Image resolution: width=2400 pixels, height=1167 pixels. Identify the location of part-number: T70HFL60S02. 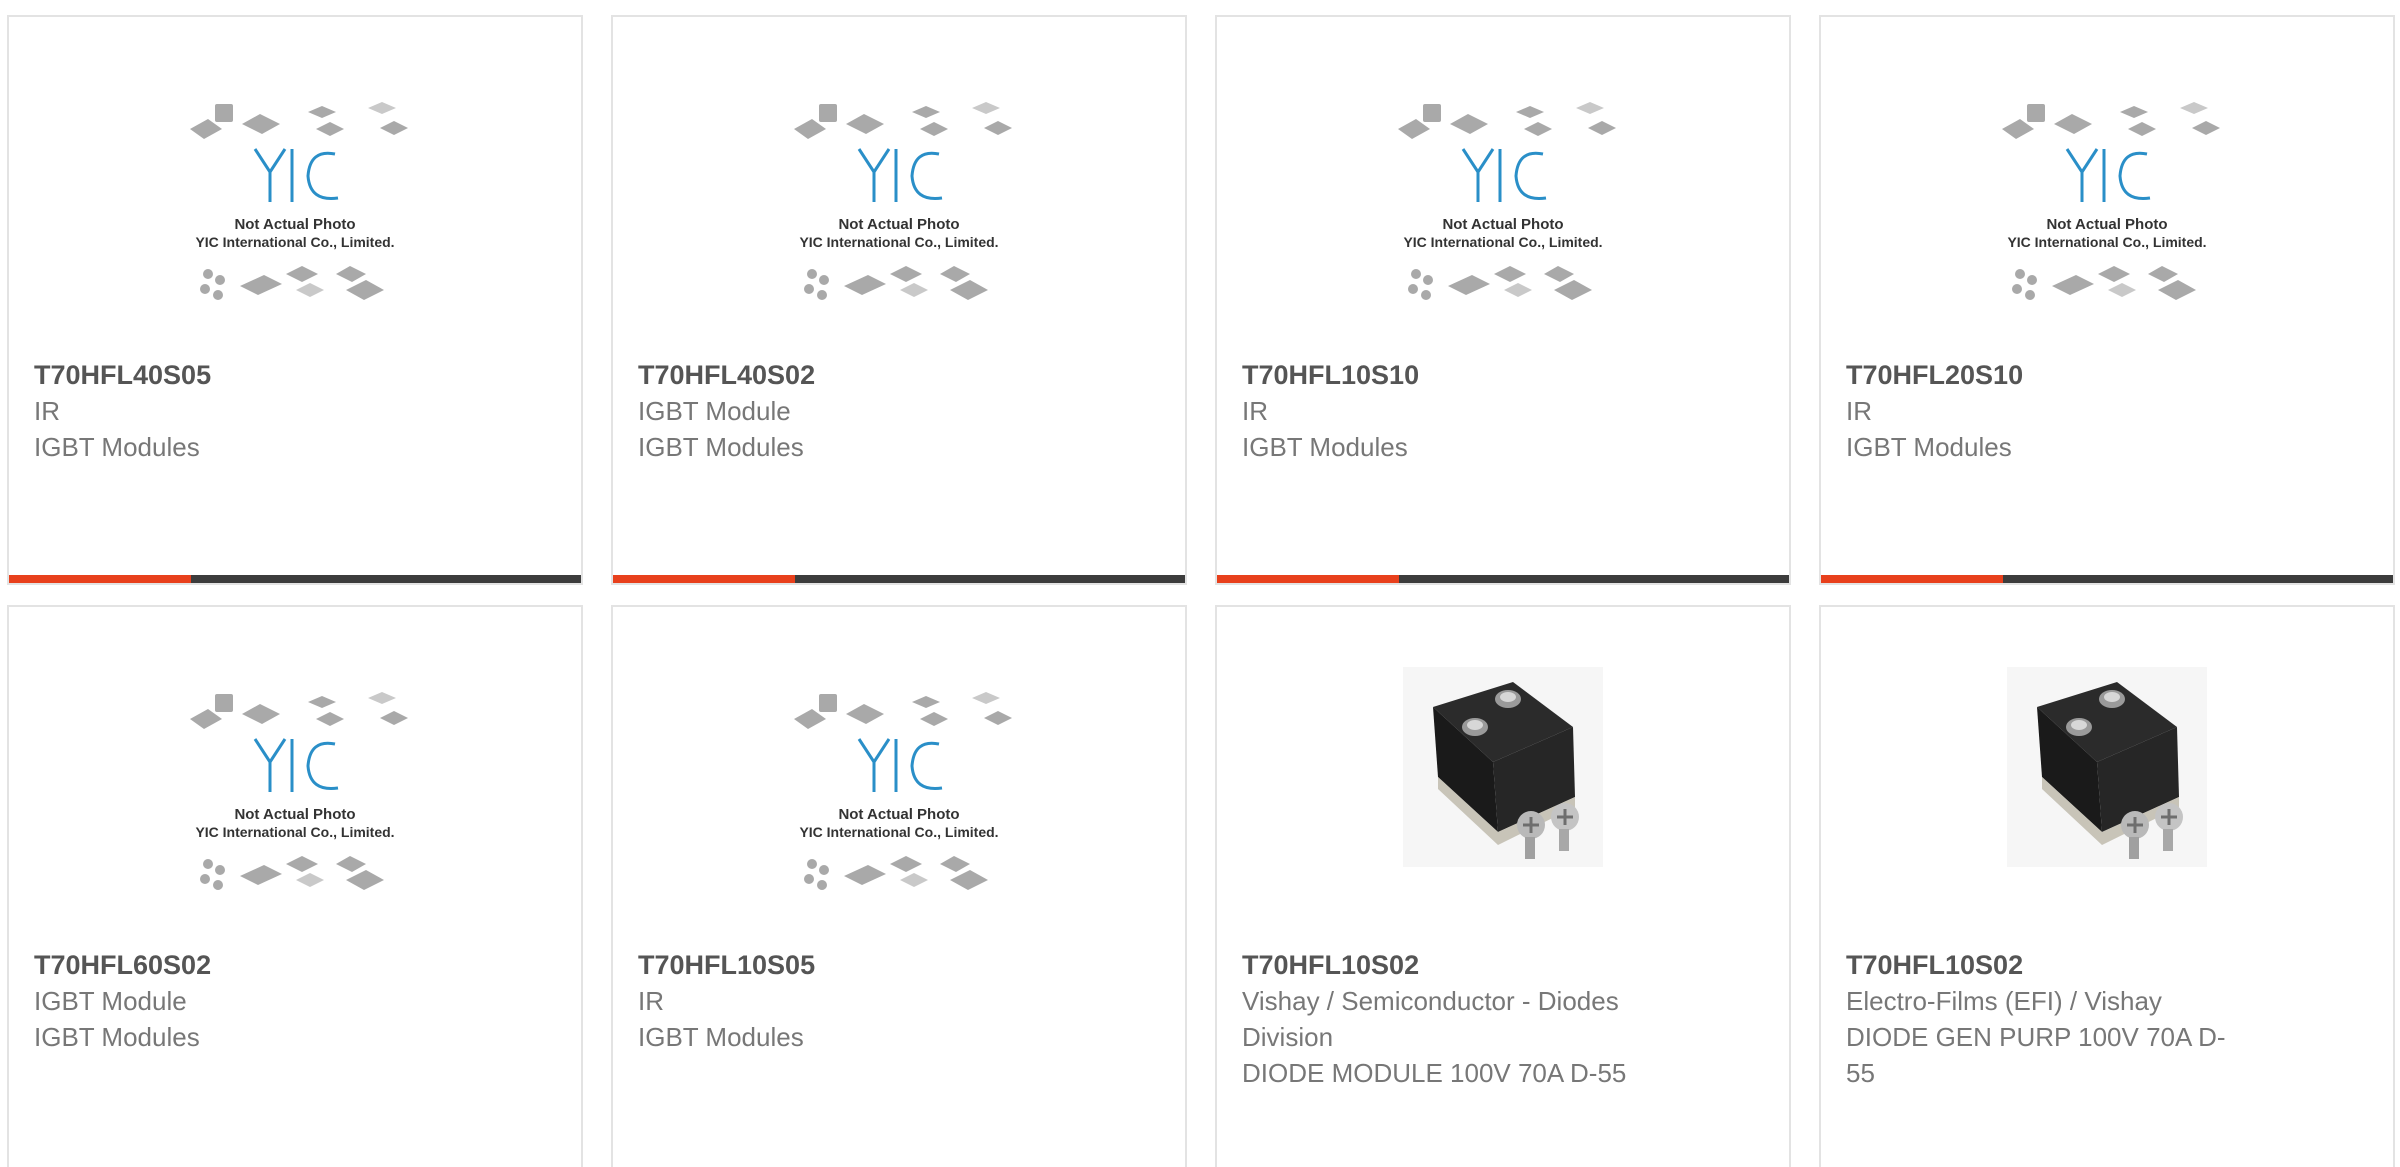
(254, 965).